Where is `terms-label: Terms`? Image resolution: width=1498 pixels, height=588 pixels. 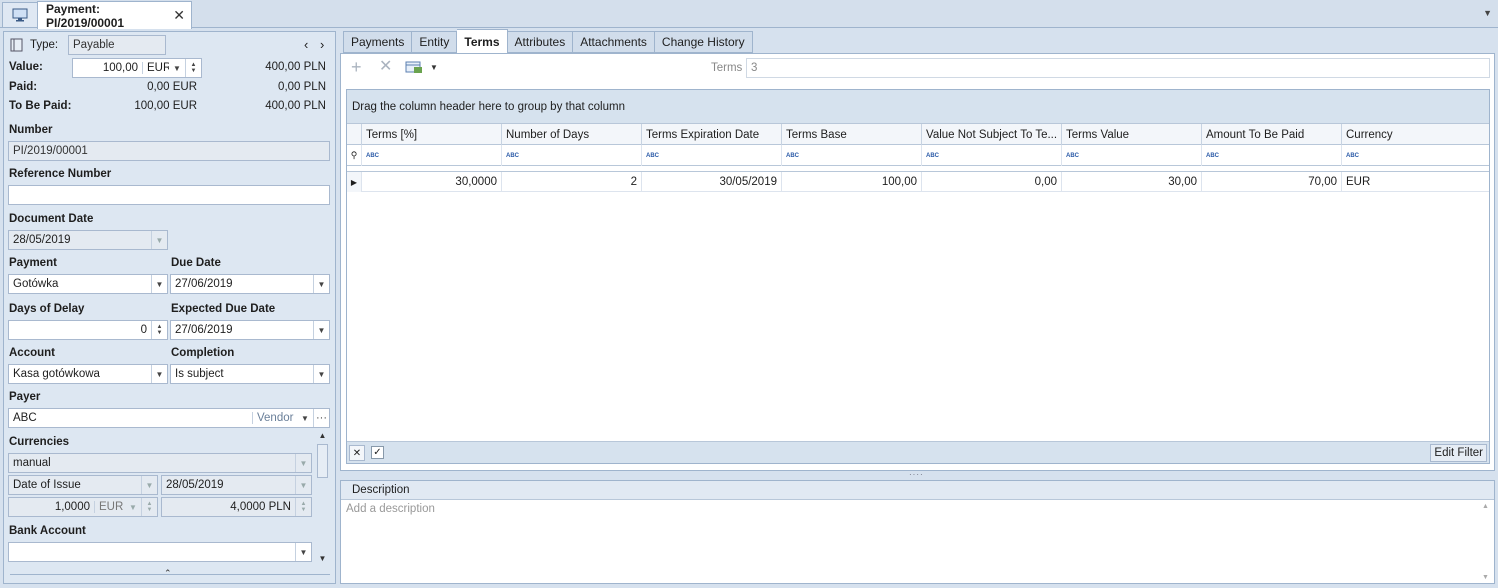 terms-label: Terms is located at coordinates (727, 68).